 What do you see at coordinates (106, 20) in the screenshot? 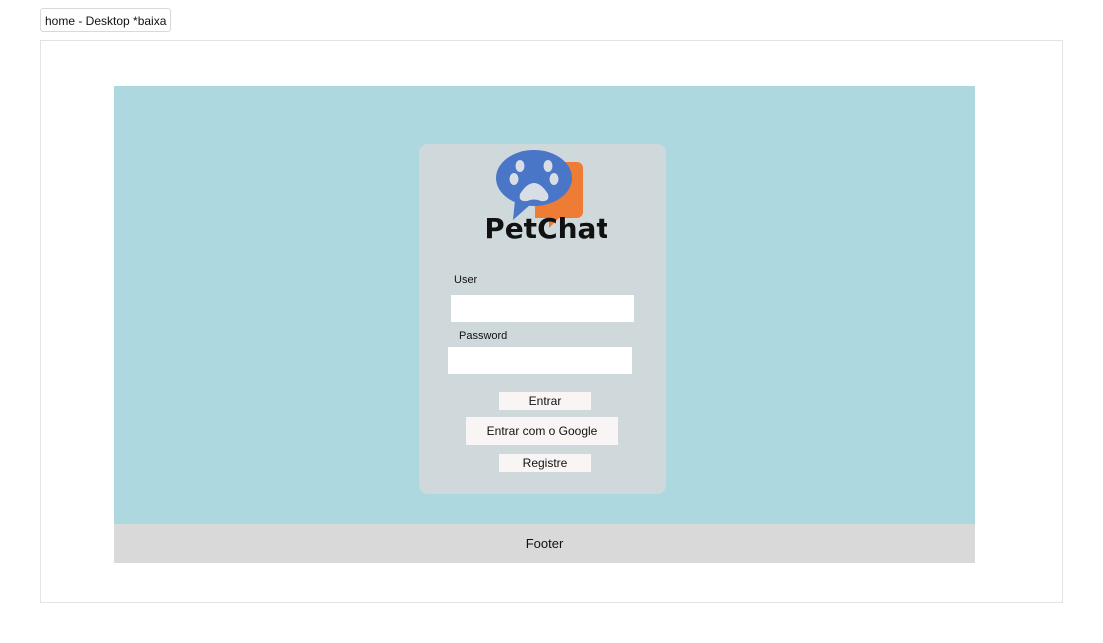
I see `frame-tab: home - Desktop *baixa` at bounding box center [106, 20].